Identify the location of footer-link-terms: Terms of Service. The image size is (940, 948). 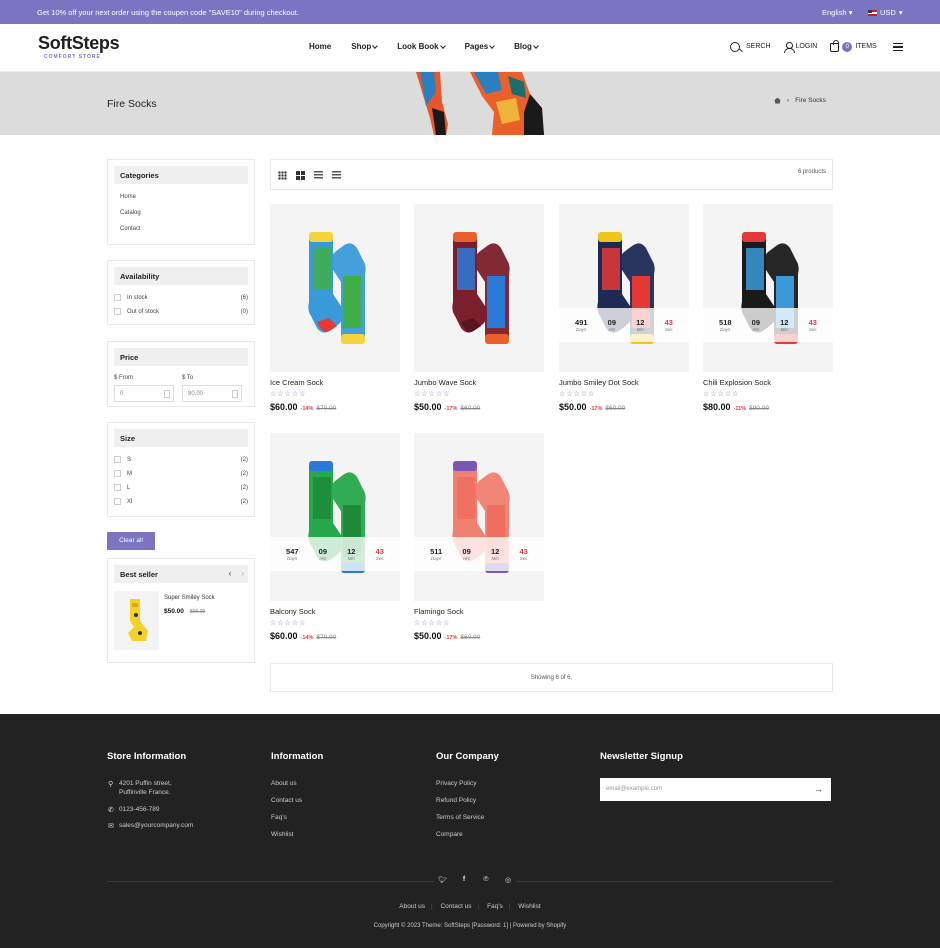
(460, 817).